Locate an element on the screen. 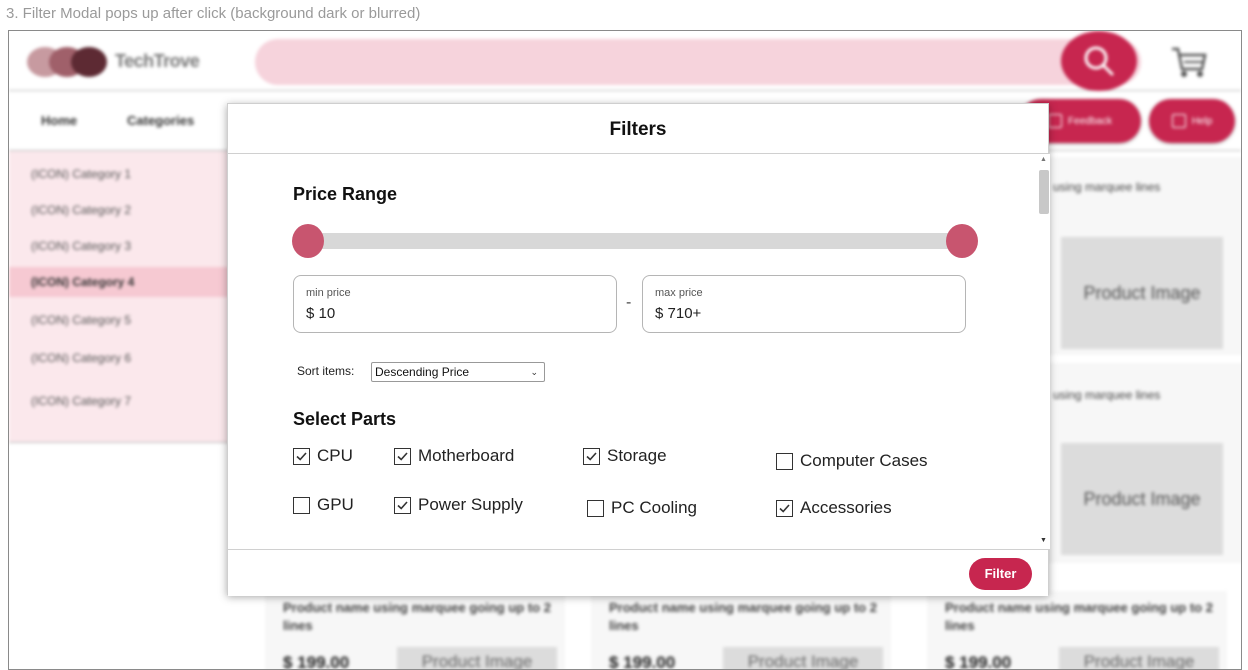 The image size is (1248, 670). part-checkbox-accessories: Accessories is located at coordinates (834, 508).